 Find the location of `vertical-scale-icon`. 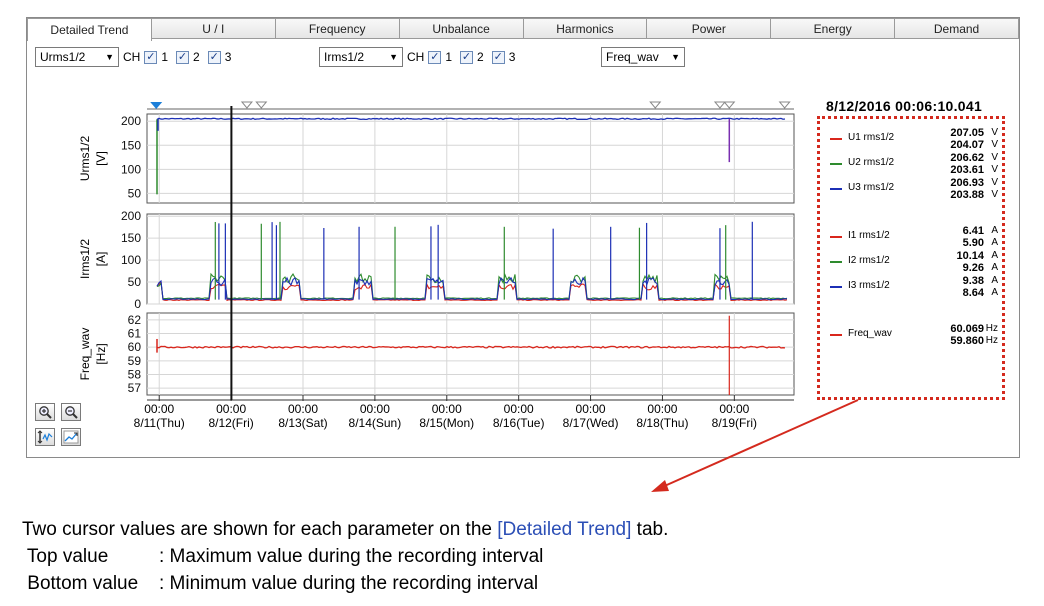

vertical-scale-icon is located at coordinates (45, 437).